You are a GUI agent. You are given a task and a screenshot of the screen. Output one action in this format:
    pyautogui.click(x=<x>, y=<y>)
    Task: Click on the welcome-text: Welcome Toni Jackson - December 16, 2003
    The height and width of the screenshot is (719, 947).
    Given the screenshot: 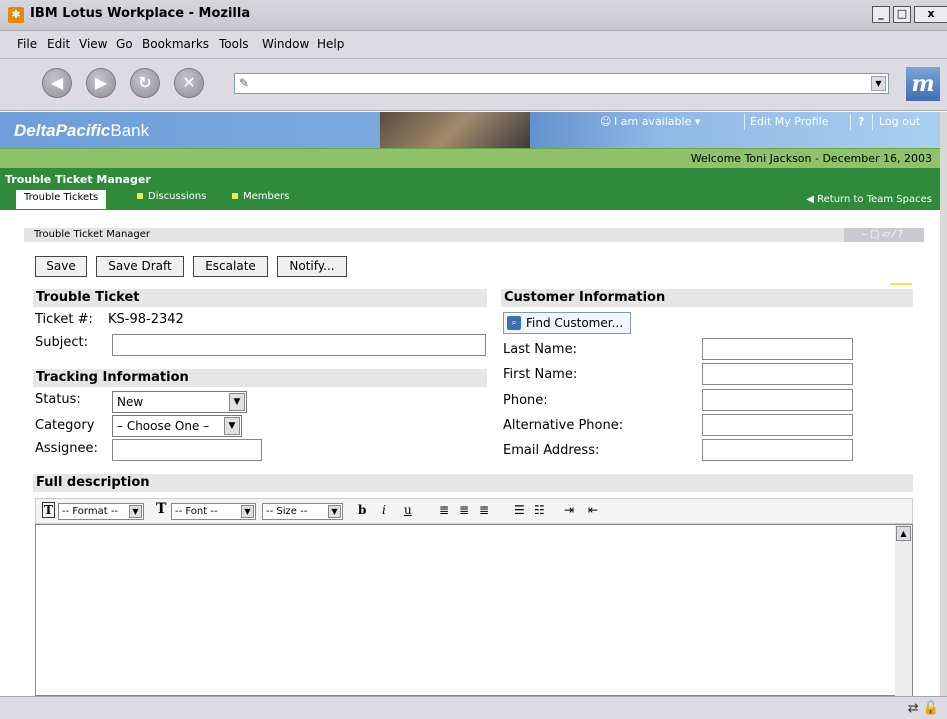 What is the action you would take?
    pyautogui.click(x=811, y=158)
    